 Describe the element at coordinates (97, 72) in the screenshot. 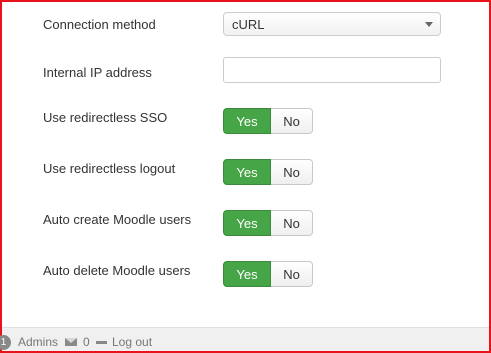

I see `internal-ip-label: Internal IP address` at that location.